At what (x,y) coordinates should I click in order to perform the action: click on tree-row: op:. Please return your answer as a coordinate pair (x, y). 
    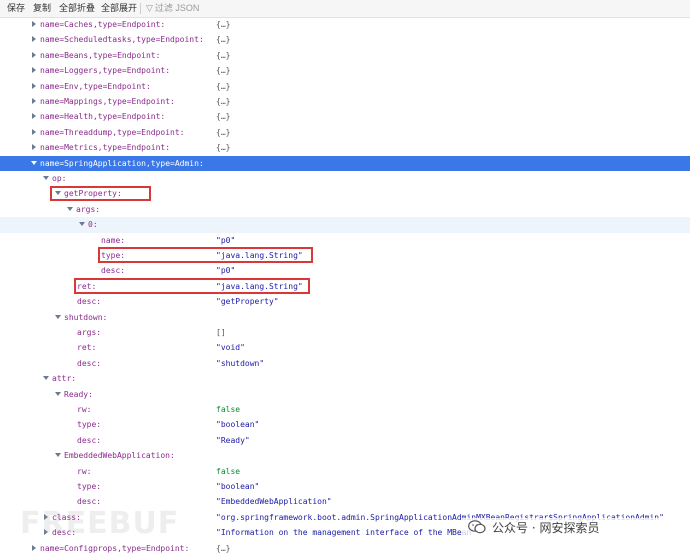
    Looking at the image, I should click on (345, 178).